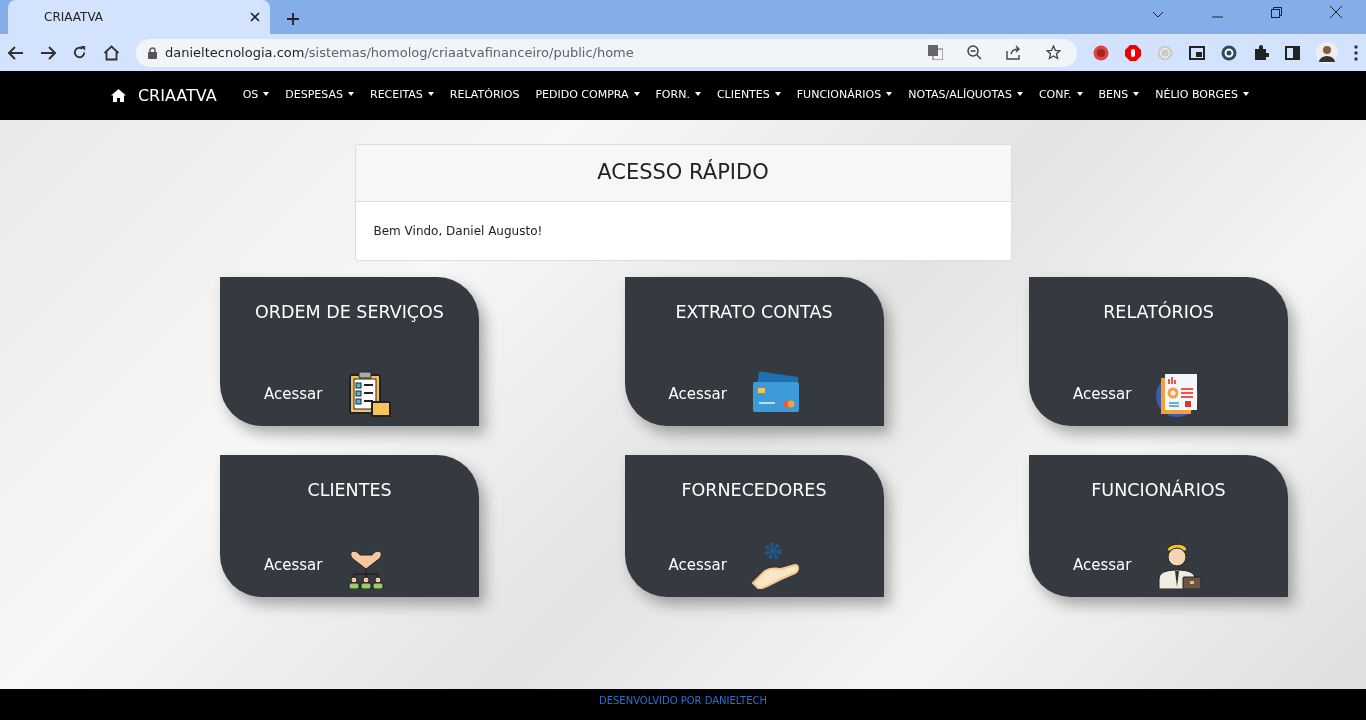 The image size is (1366, 720). What do you see at coordinates (1014, 52) in the screenshot?
I see `share-icon` at bounding box center [1014, 52].